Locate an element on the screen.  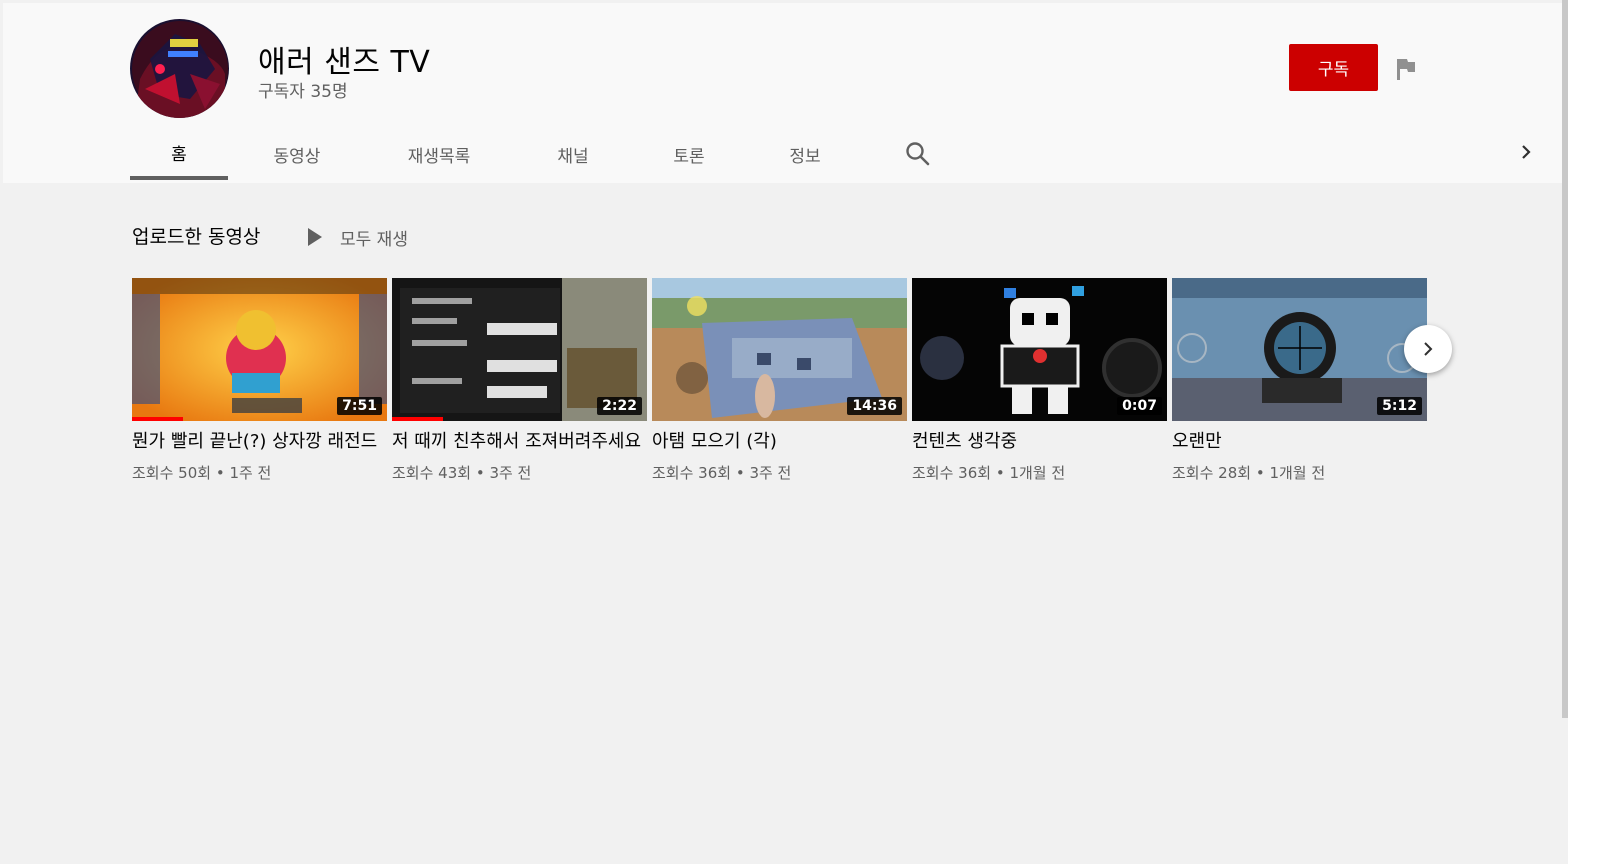
tab-channels: 채널 is located at coordinates (573, 154).